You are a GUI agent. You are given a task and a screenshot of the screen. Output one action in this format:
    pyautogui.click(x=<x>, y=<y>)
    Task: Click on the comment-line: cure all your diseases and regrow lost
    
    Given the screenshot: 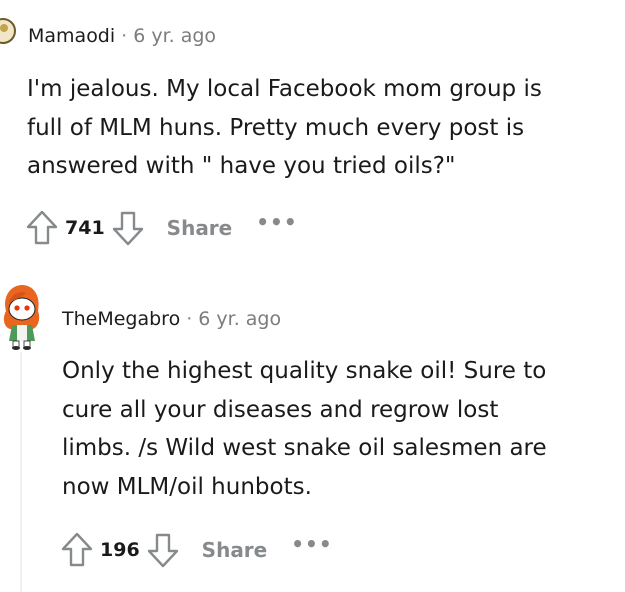 What is the action you would take?
    pyautogui.click(x=280, y=409)
    